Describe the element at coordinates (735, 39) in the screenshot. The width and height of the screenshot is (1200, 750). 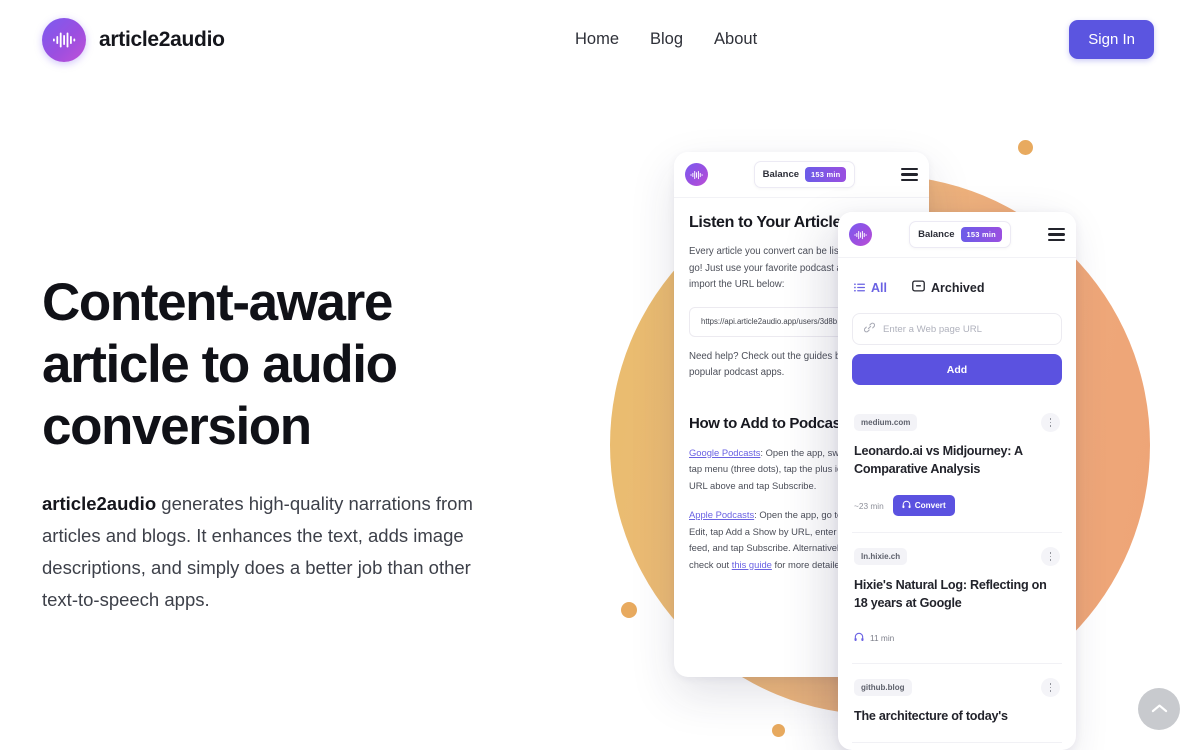
I see `nav-item-about: About` at that location.